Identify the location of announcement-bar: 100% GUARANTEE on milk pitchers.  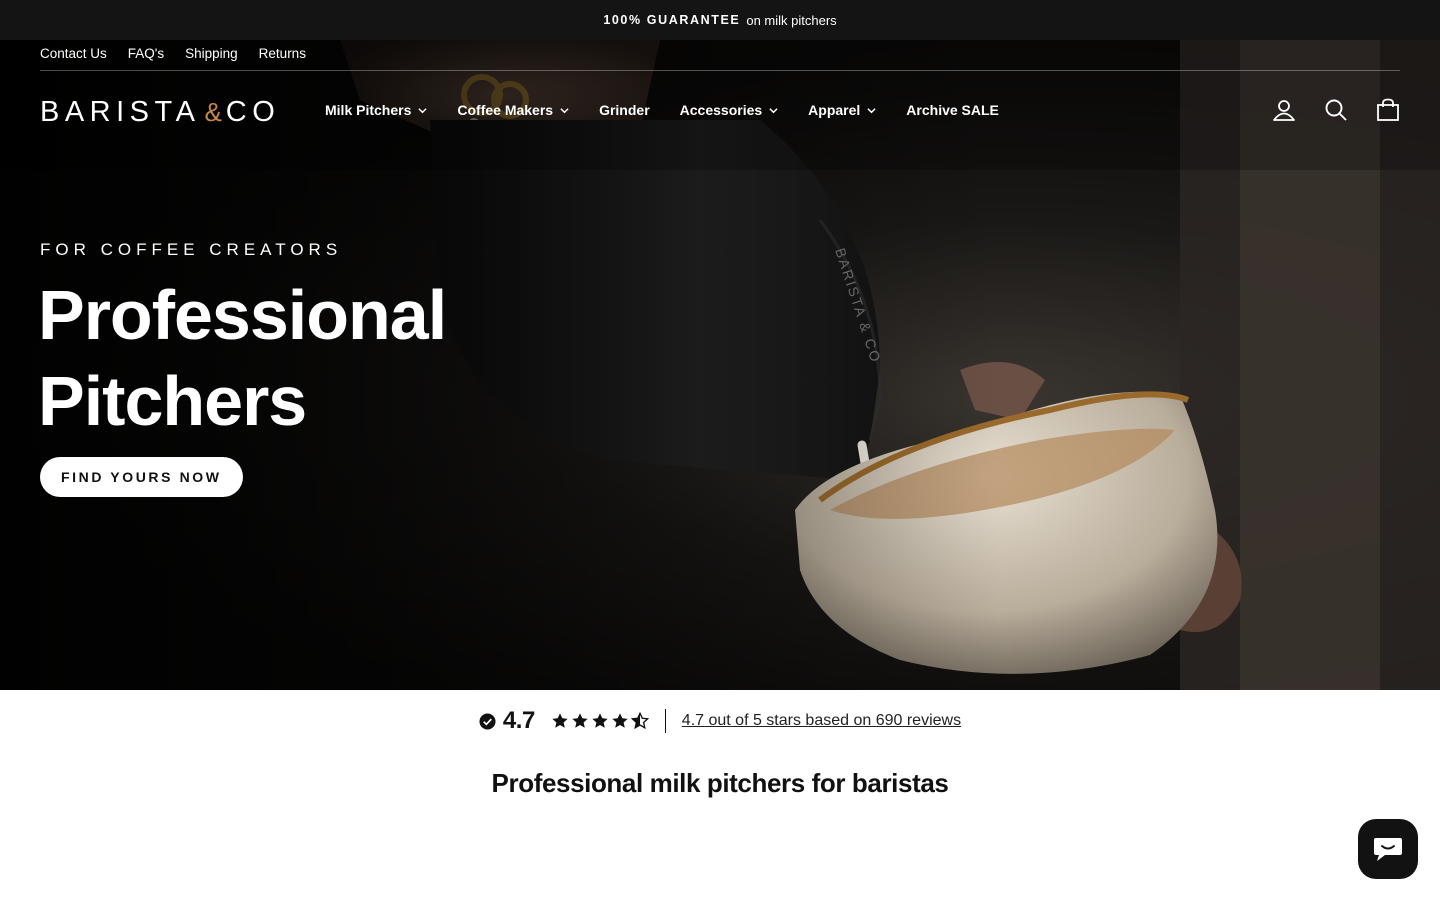
(720, 20).